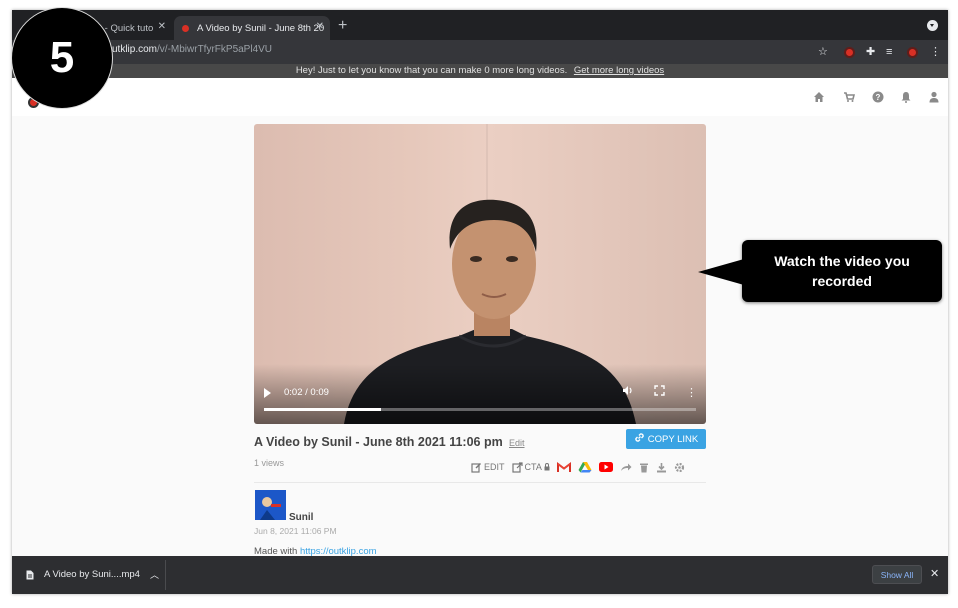 The height and width of the screenshot is (608, 958). What do you see at coordinates (912, 52) in the screenshot?
I see `profile-record-icon` at bounding box center [912, 52].